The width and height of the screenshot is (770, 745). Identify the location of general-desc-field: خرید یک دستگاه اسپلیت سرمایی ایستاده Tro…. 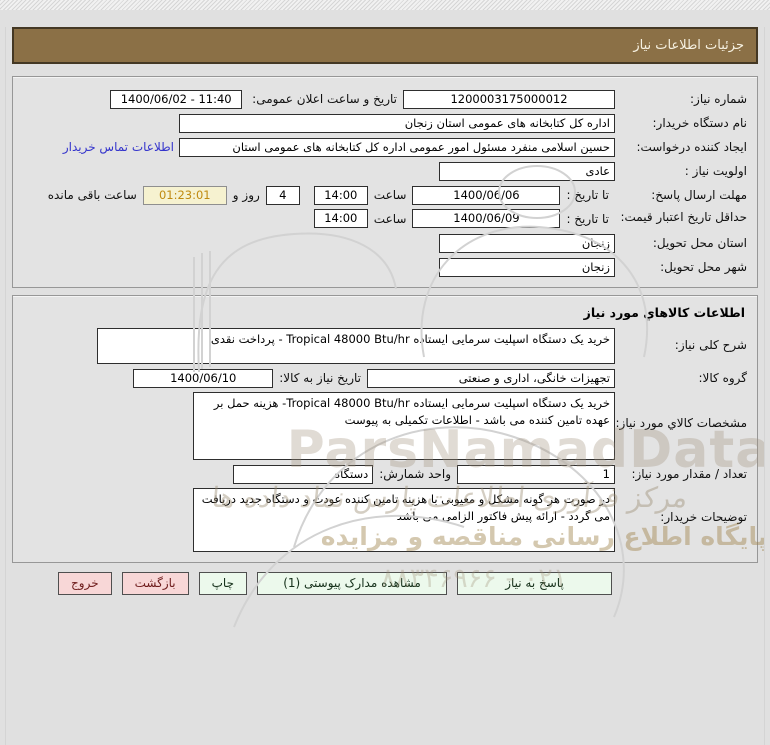
(356, 346).